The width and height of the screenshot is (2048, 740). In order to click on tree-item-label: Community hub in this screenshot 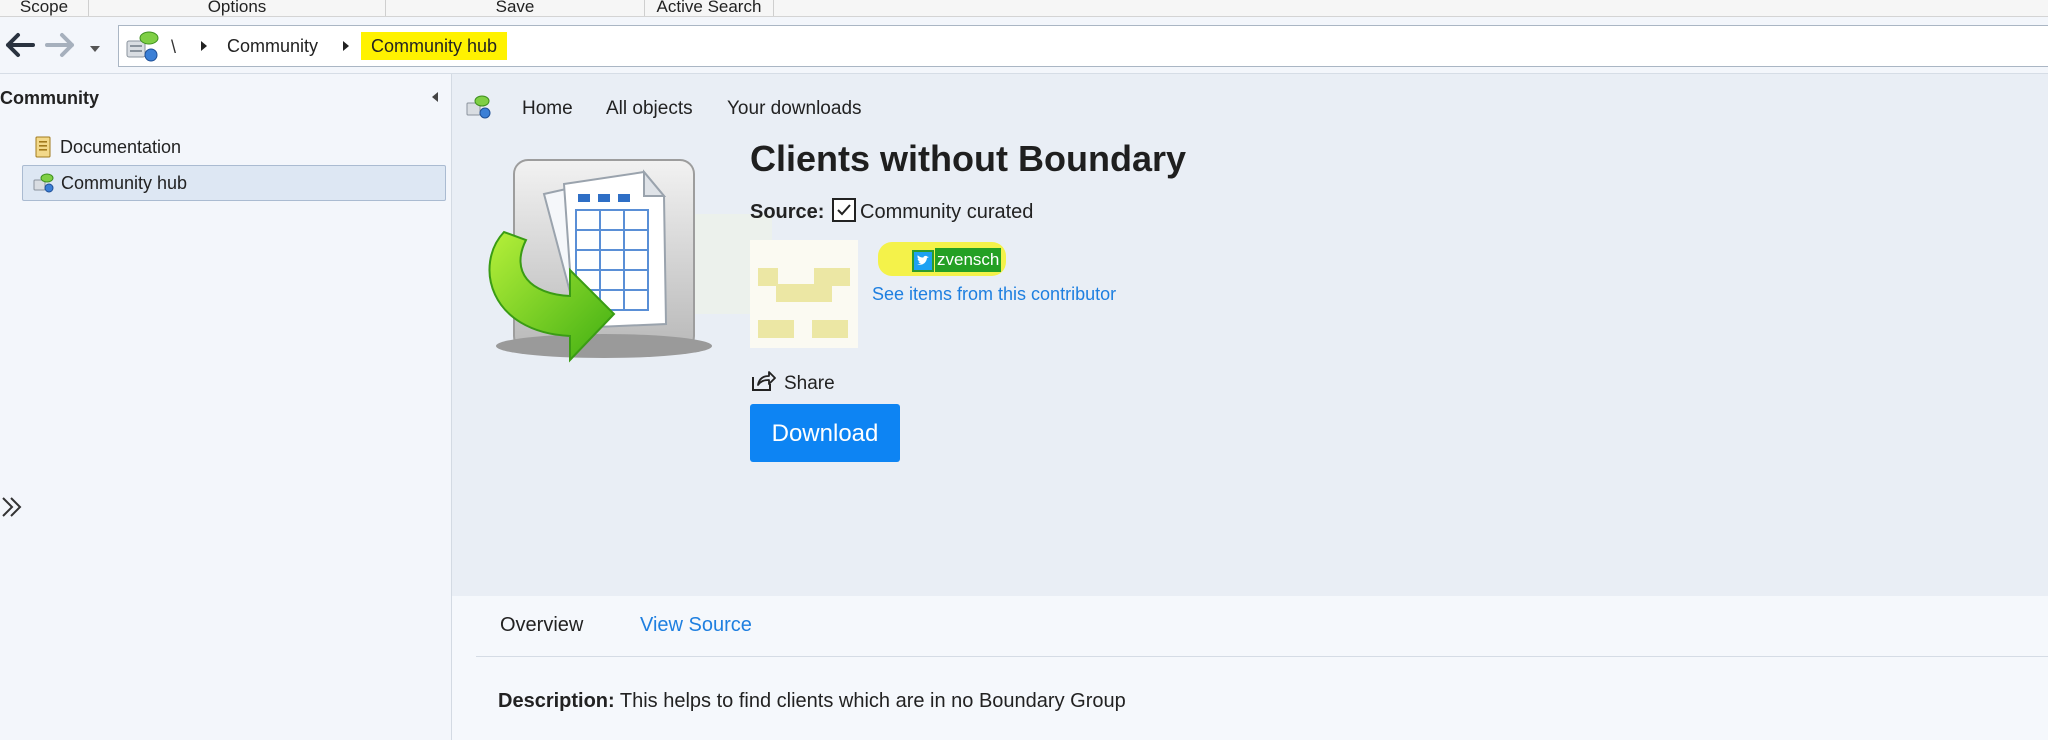, I will do `click(124, 183)`.